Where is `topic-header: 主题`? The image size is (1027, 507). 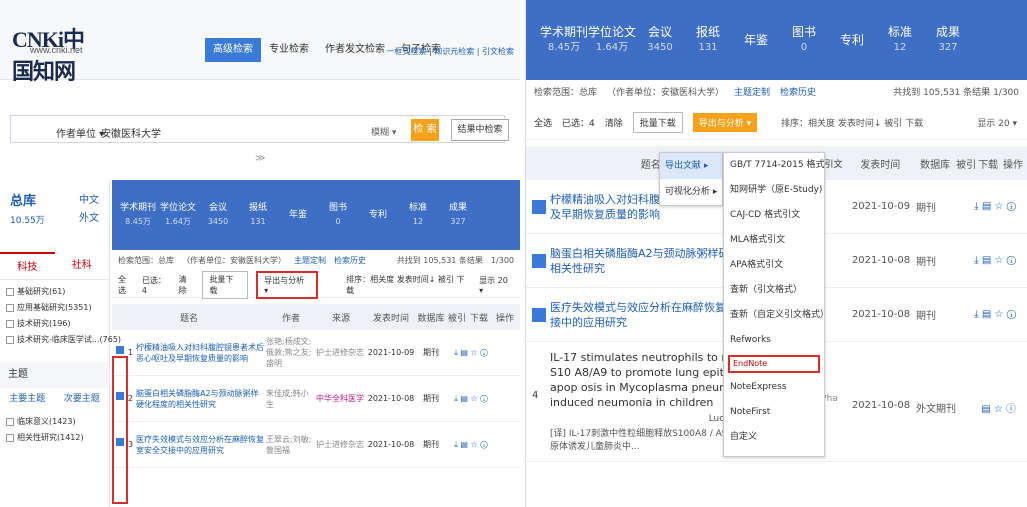 topic-header: 主题 is located at coordinates (54, 375).